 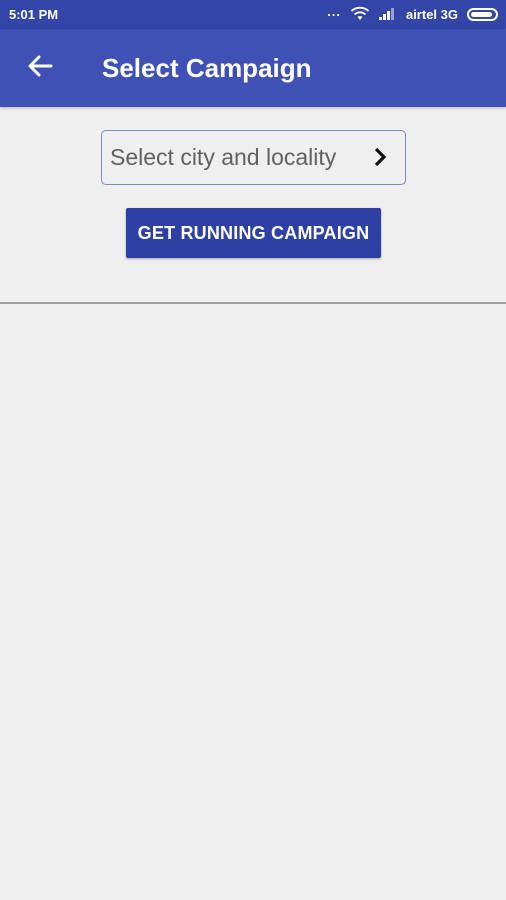 I want to click on status-icons: ... airtel 3G, so click(x=412, y=14).